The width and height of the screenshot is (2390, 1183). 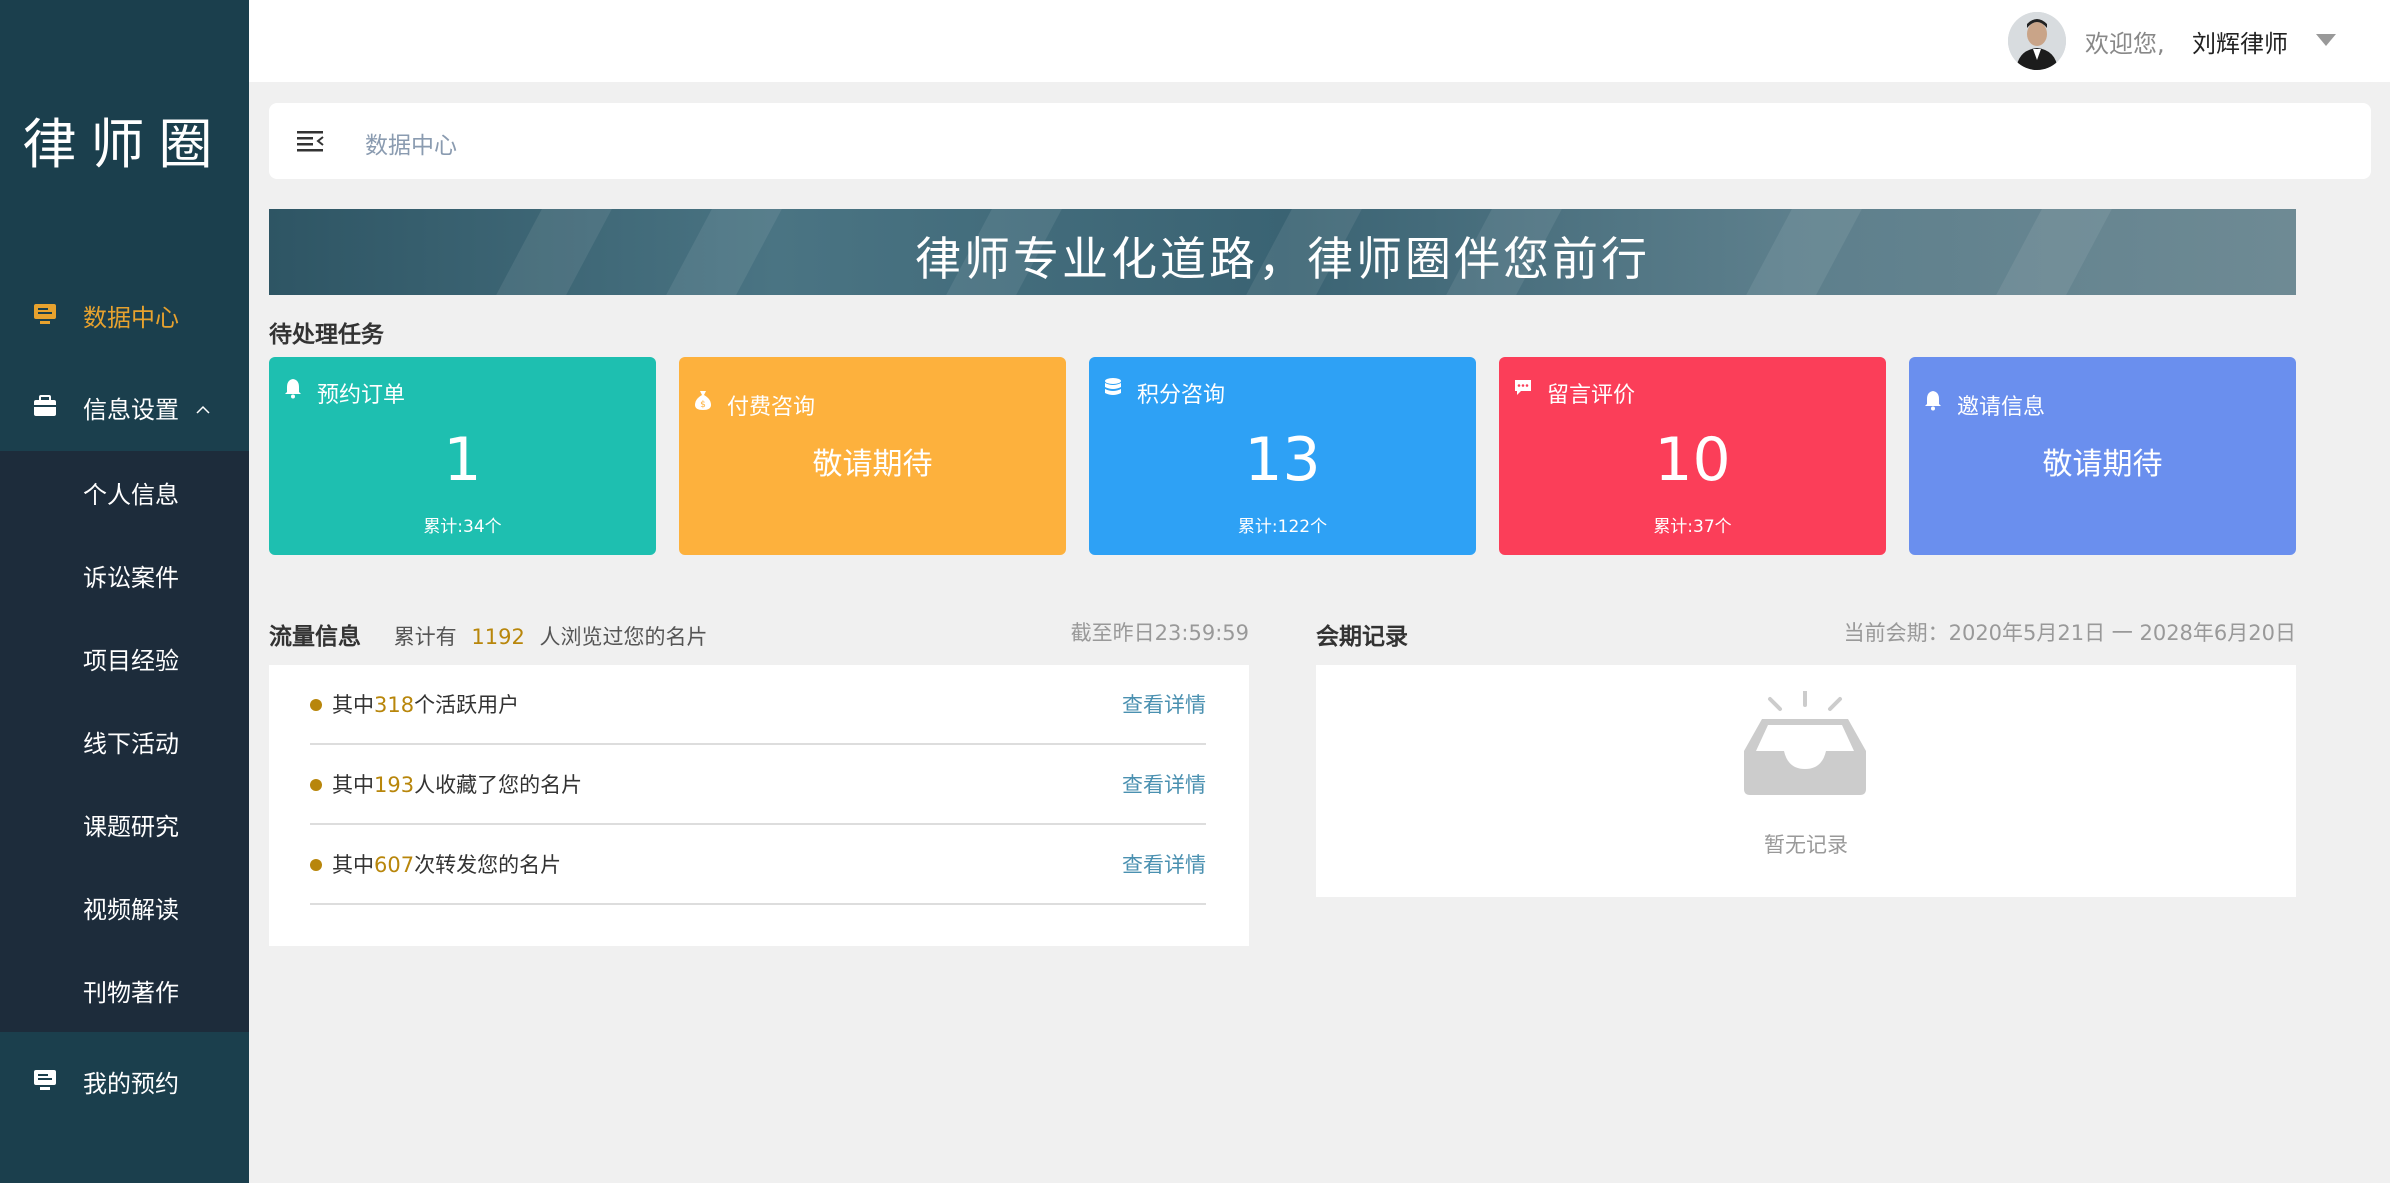 I want to click on card-paid-consult: $ 付费咨询 敬请期待, so click(x=872, y=456).